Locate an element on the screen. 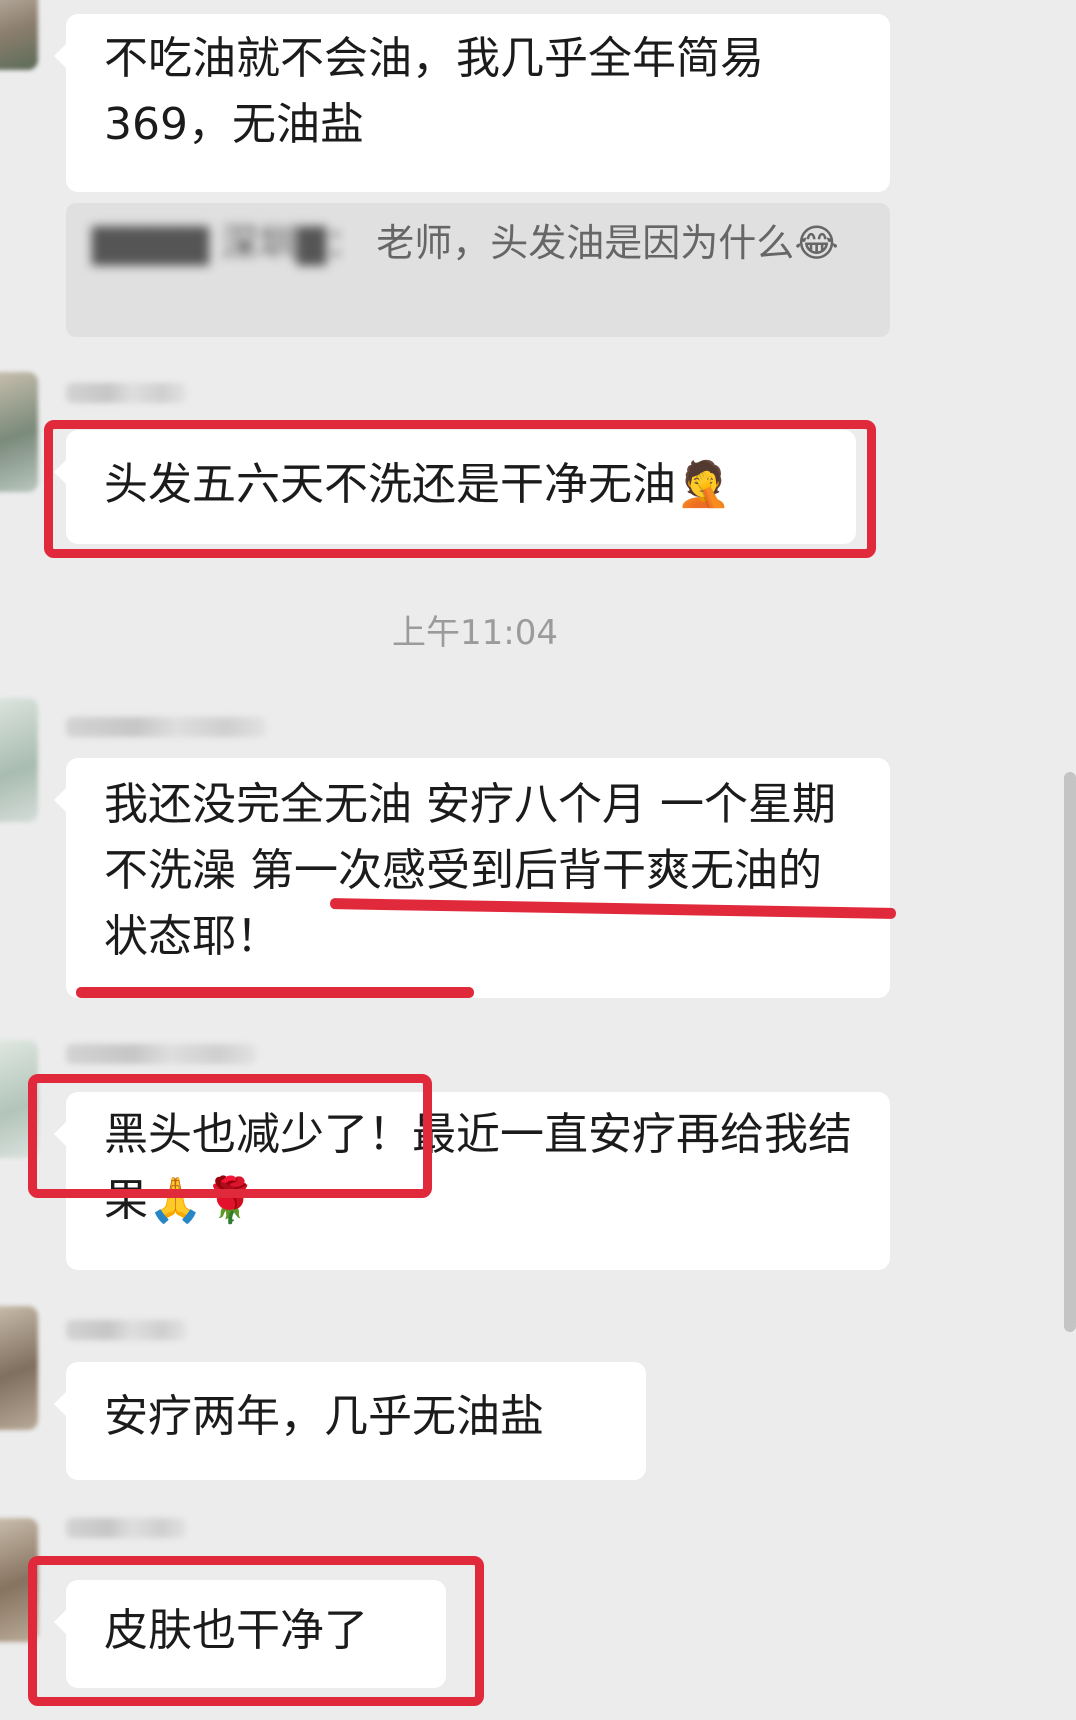 The image size is (1076, 1720). quote-sender: ▇▇▇▇ 深圳▇： is located at coordinates (228, 243).